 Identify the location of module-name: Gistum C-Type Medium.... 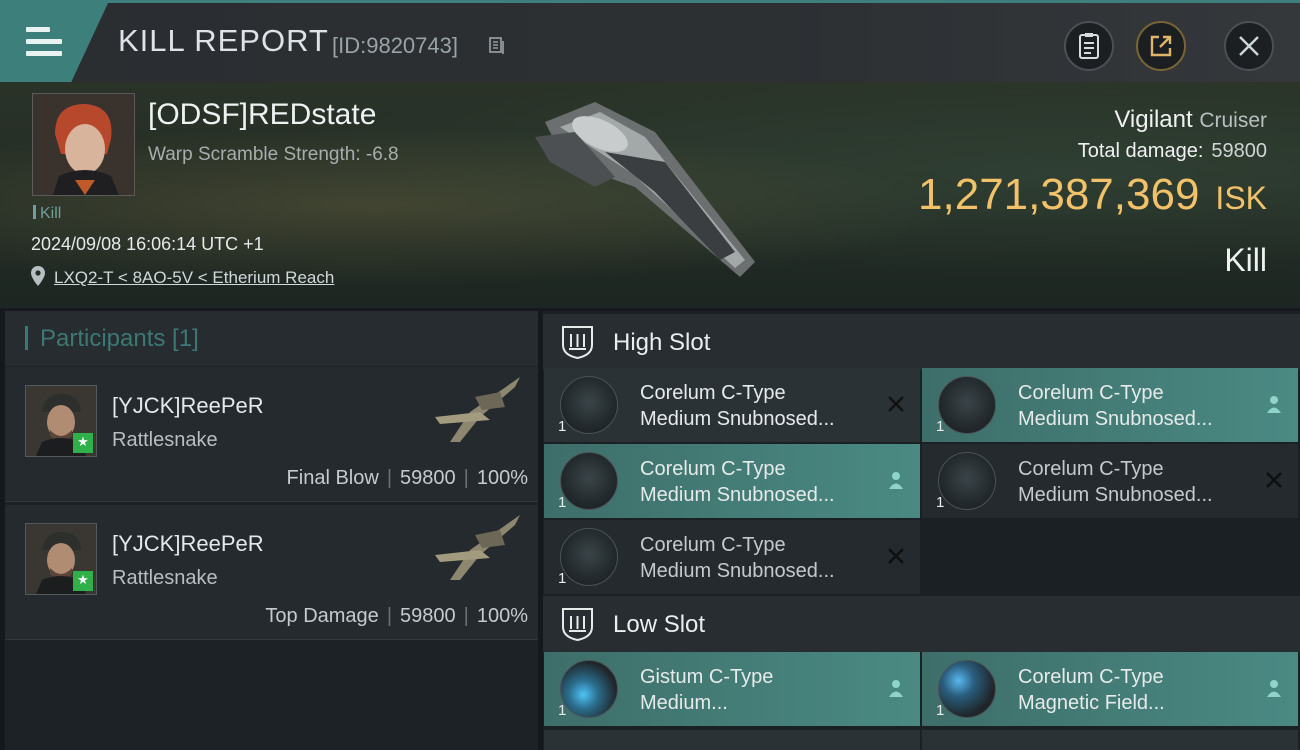
(755, 690).